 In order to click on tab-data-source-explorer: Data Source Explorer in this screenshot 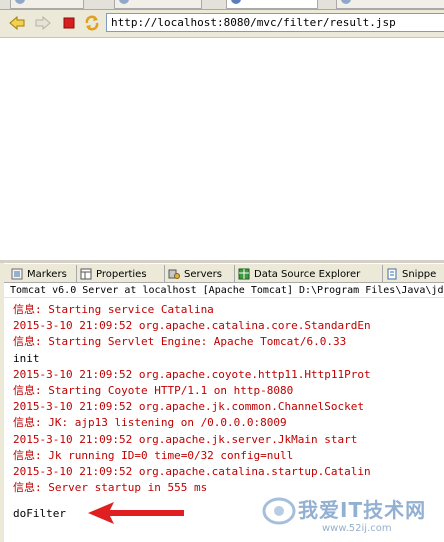, I will do `click(309, 274)`.